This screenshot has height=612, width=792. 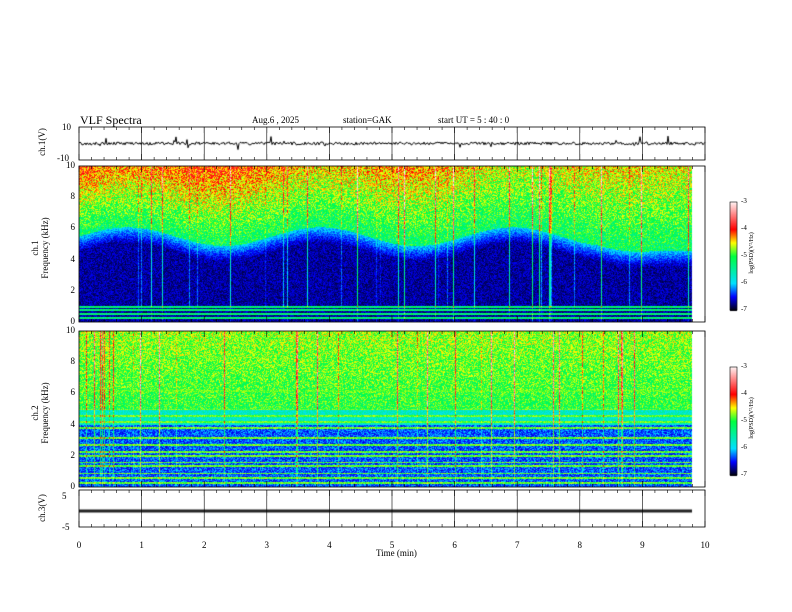 What do you see at coordinates (744, 255) in the screenshot?
I see `ch1-colorbar-tick: -5` at bounding box center [744, 255].